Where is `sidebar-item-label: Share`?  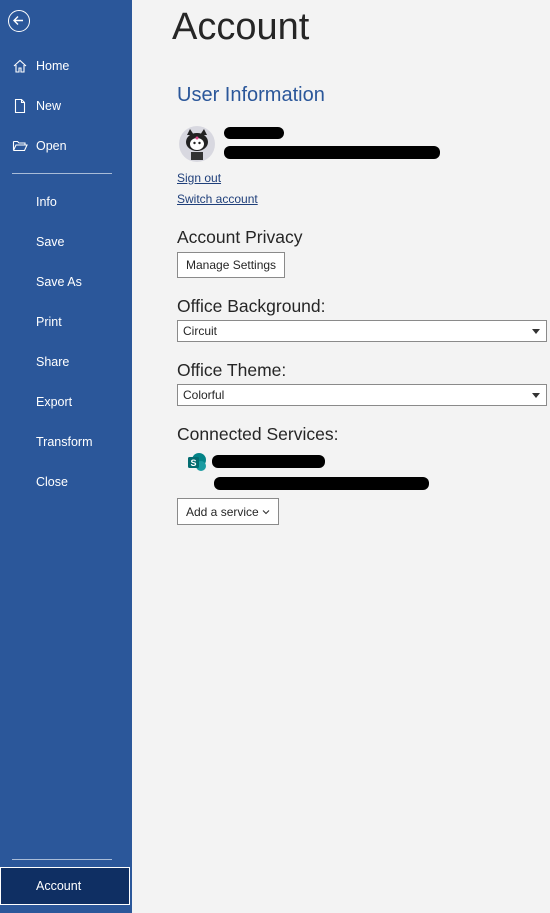
sidebar-item-label: Share is located at coordinates (53, 362).